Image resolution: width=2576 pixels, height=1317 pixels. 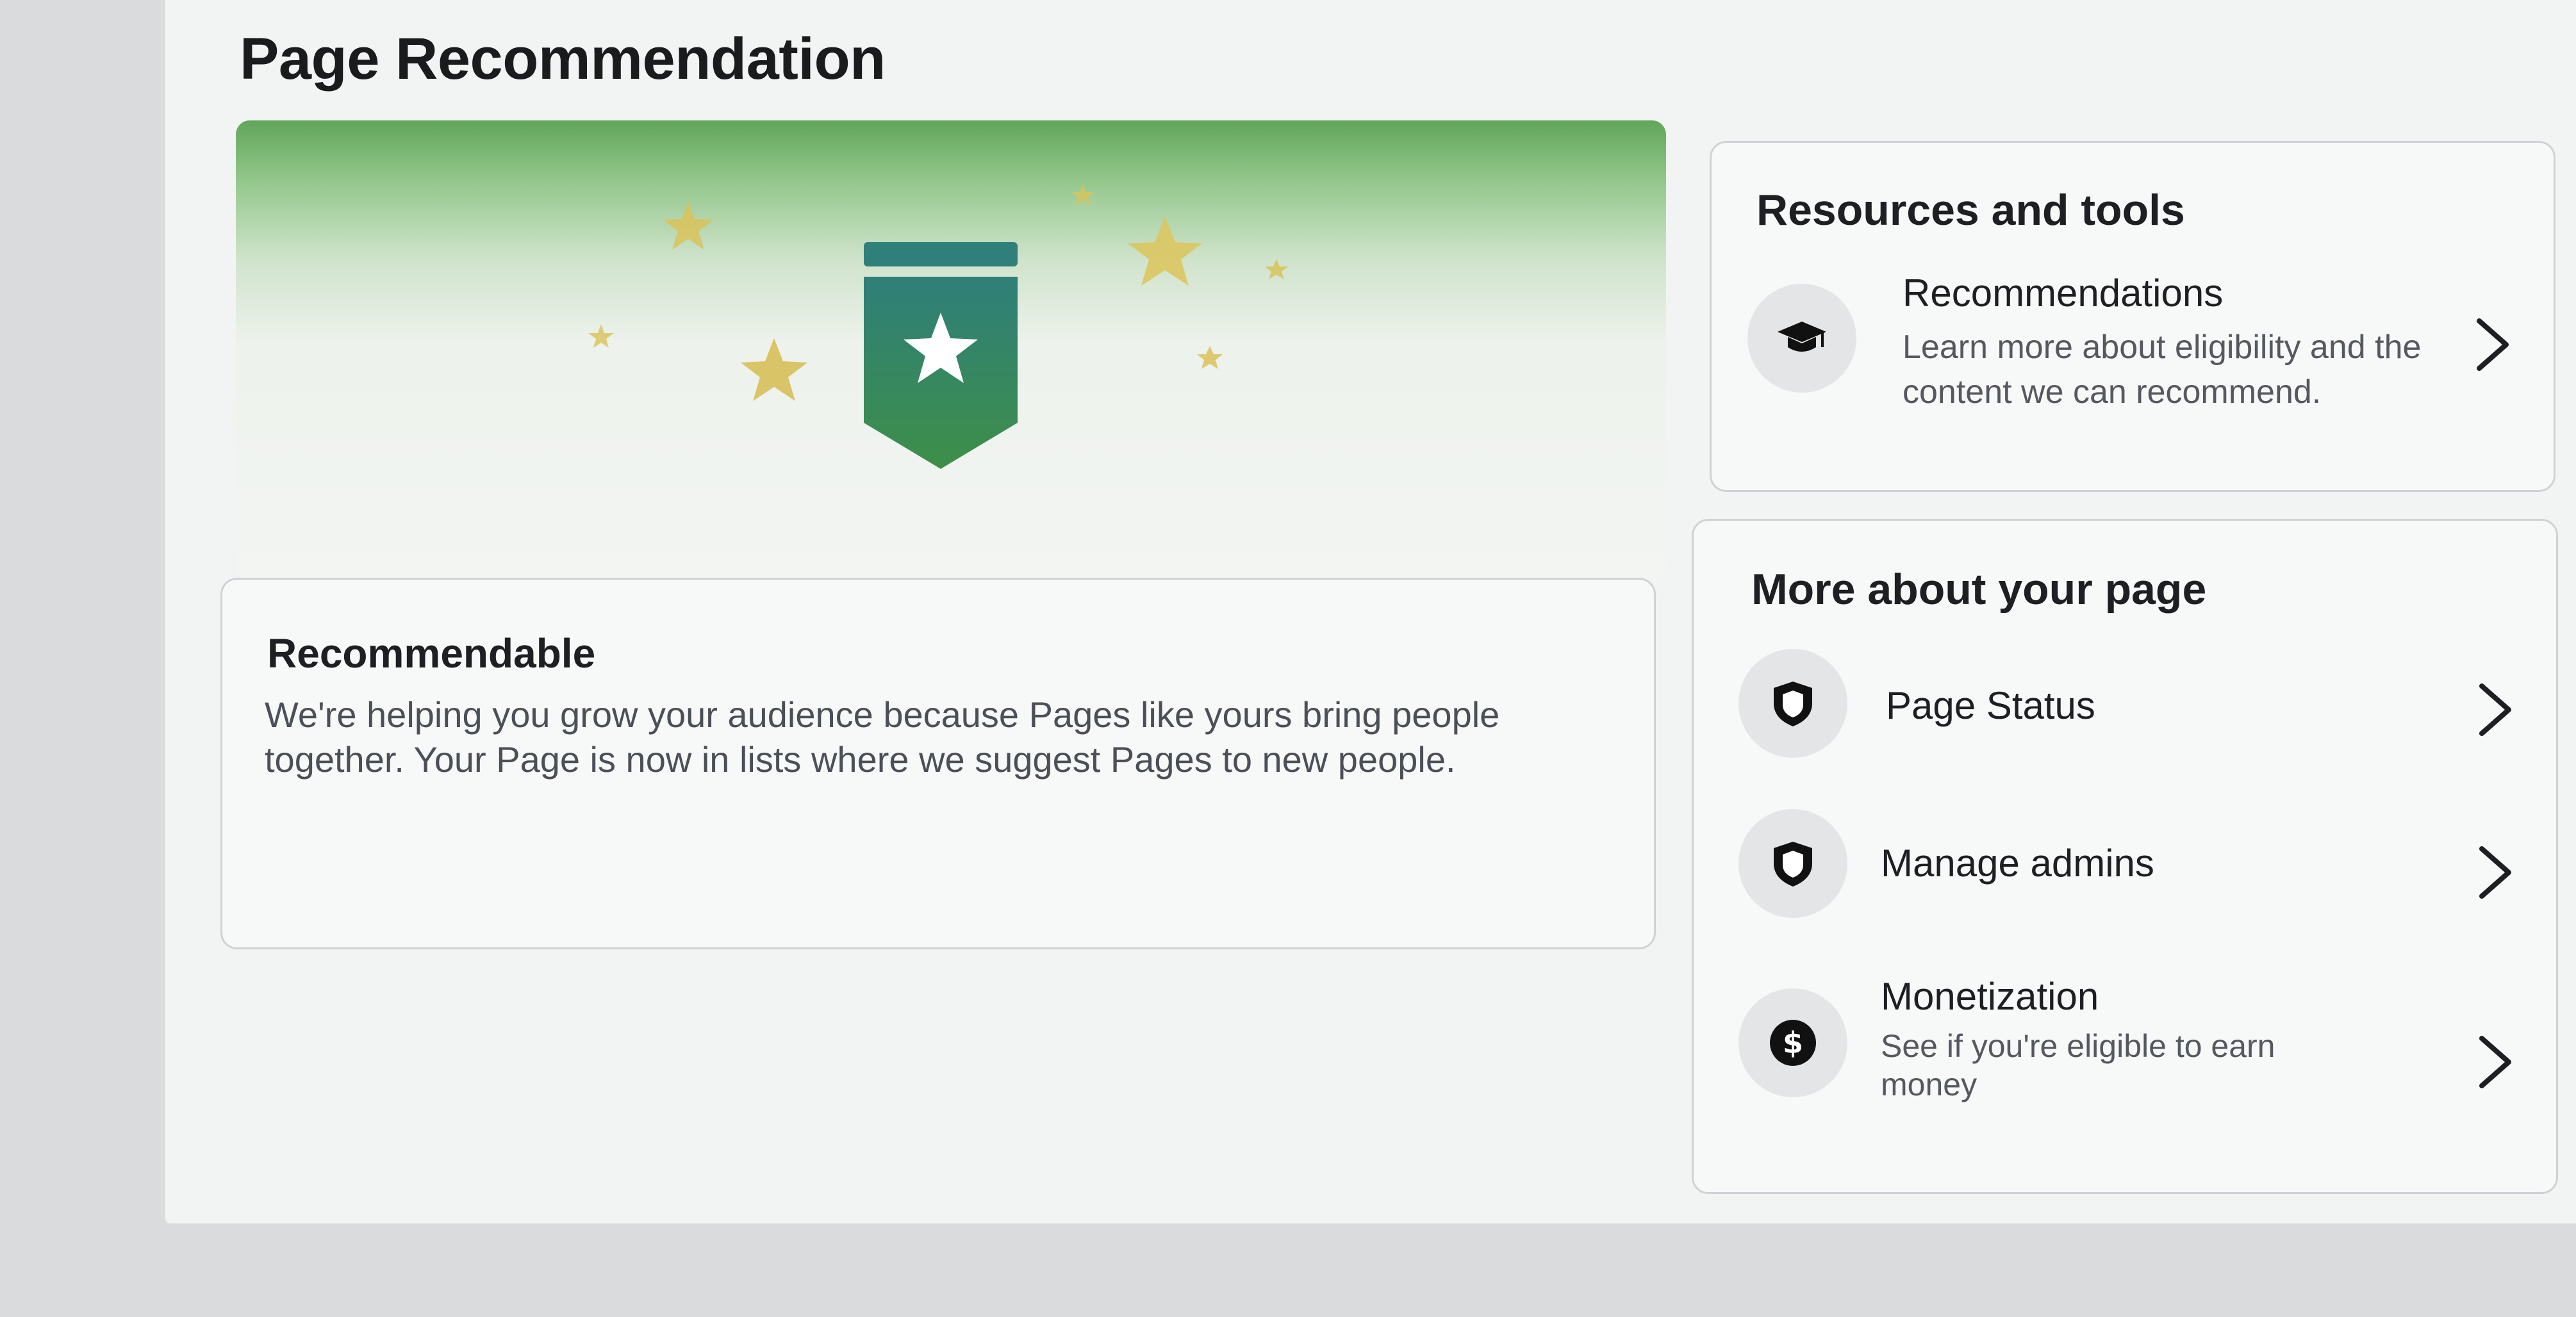 I want to click on graduation-cap-icon, so click(x=1802, y=337).